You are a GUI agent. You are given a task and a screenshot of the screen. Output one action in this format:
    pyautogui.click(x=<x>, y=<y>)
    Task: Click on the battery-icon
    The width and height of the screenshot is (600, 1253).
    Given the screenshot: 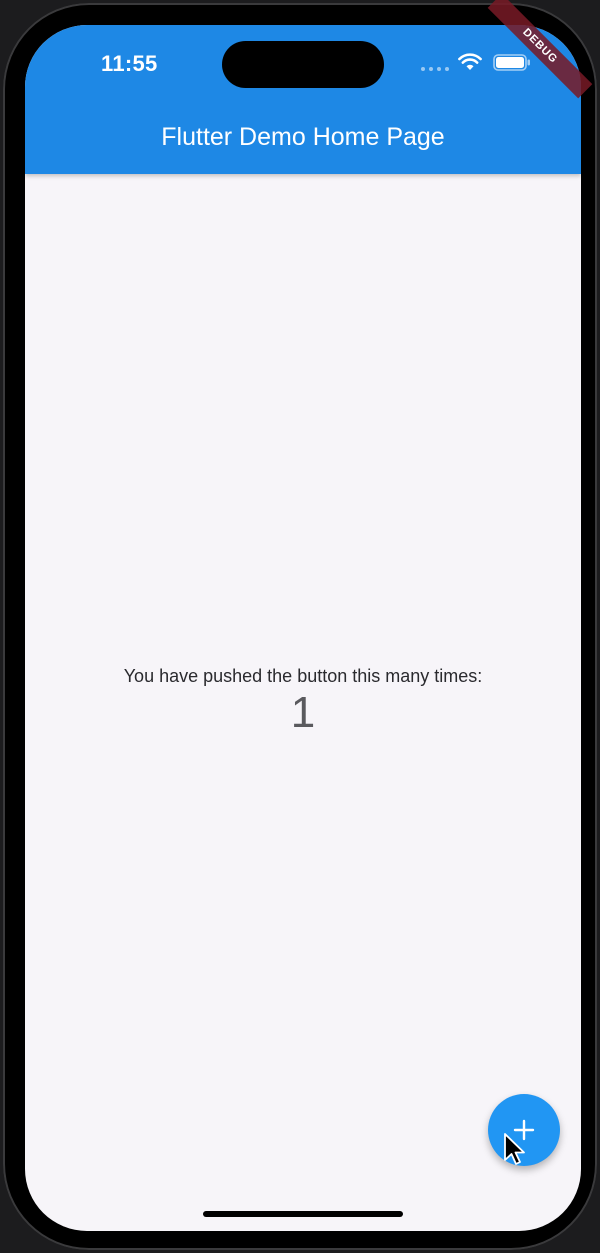 What is the action you would take?
    pyautogui.click(x=511, y=62)
    